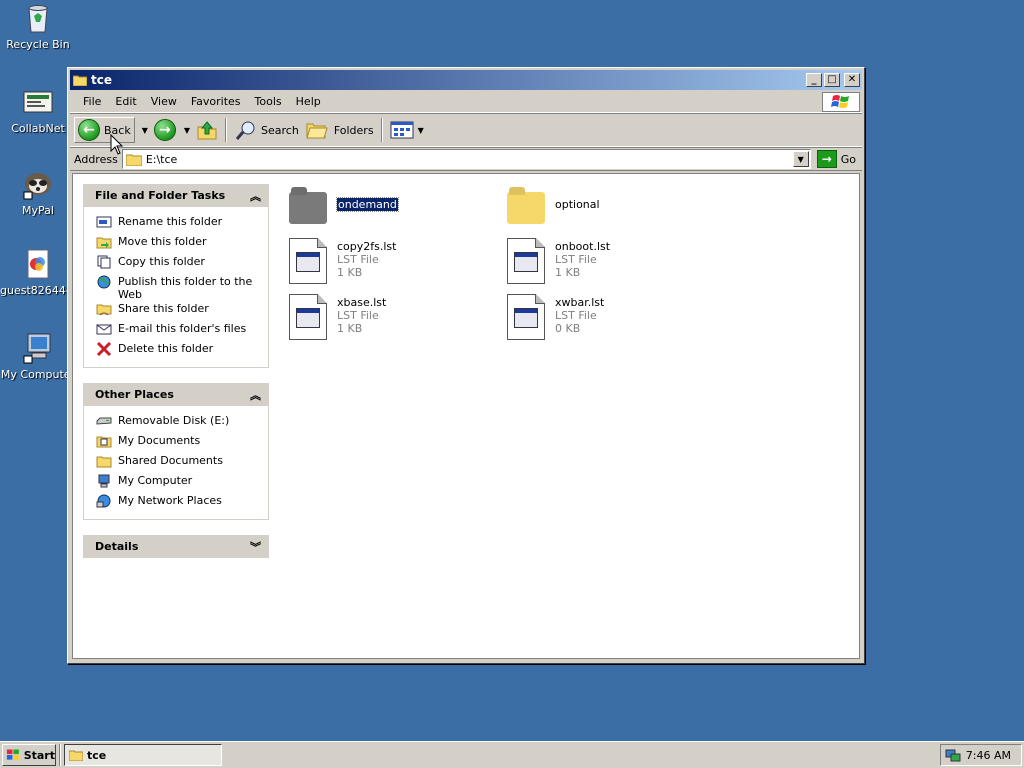 The height and width of the screenshot is (768, 1024). I want to click on start-button: Start, so click(29, 755).